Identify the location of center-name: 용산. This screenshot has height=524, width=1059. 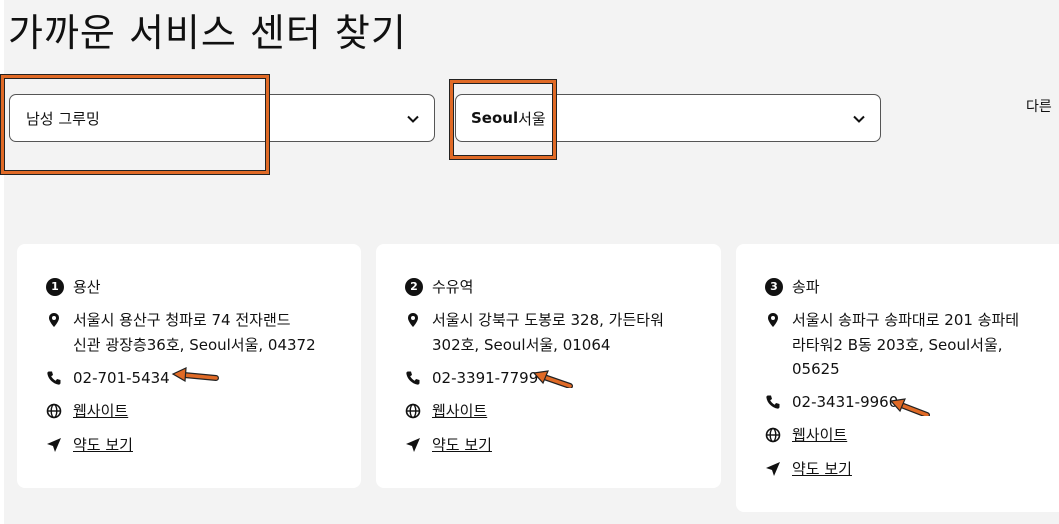
(87, 287).